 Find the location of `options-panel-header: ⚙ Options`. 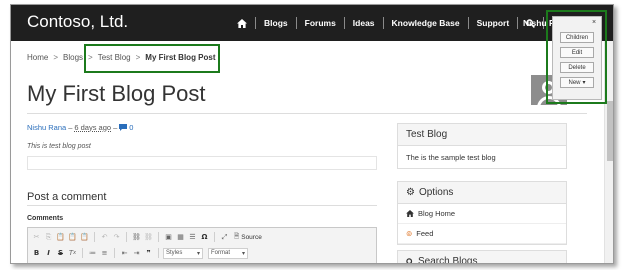

options-panel-header: ⚙ Options is located at coordinates (482, 193).